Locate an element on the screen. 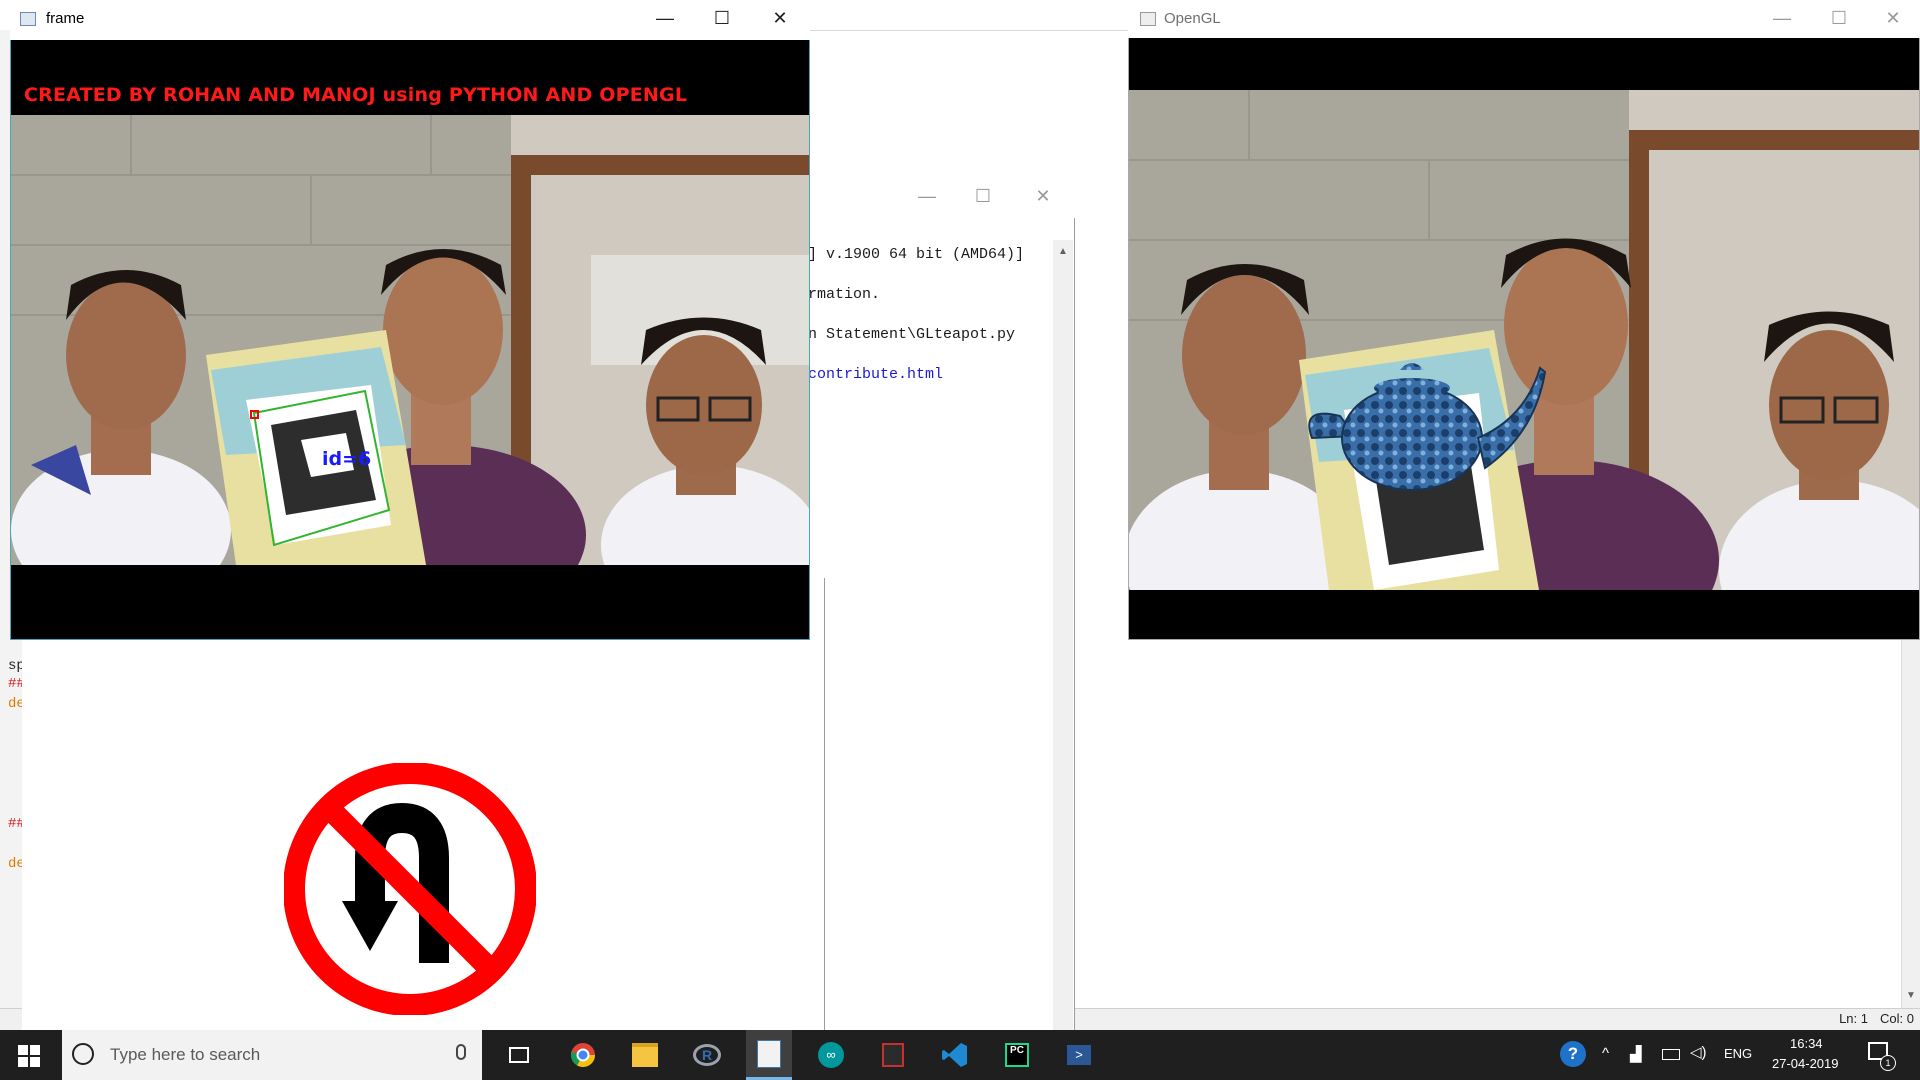 This screenshot has width=1920, height=1080. r-language-icon: R is located at coordinates (707, 1055).